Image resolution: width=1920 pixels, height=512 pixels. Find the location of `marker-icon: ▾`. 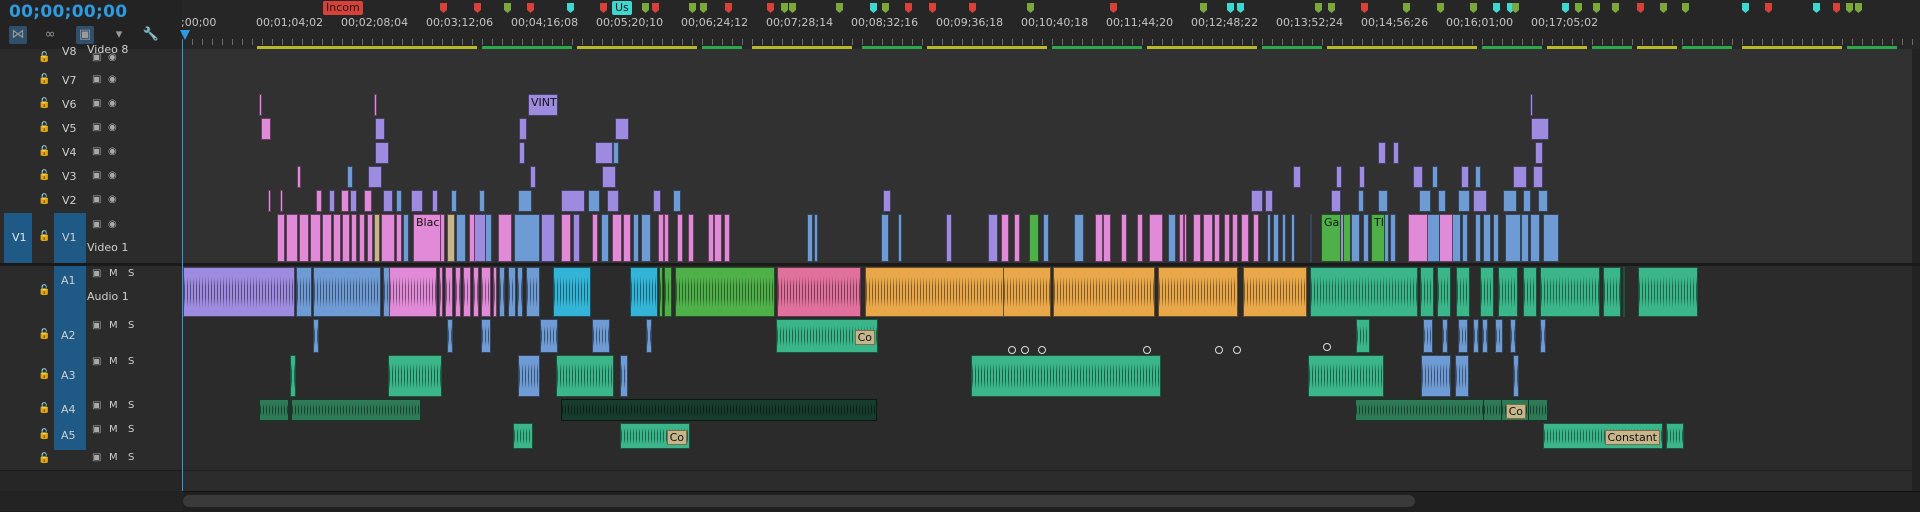

marker-icon: ▾ is located at coordinates (119, 35).